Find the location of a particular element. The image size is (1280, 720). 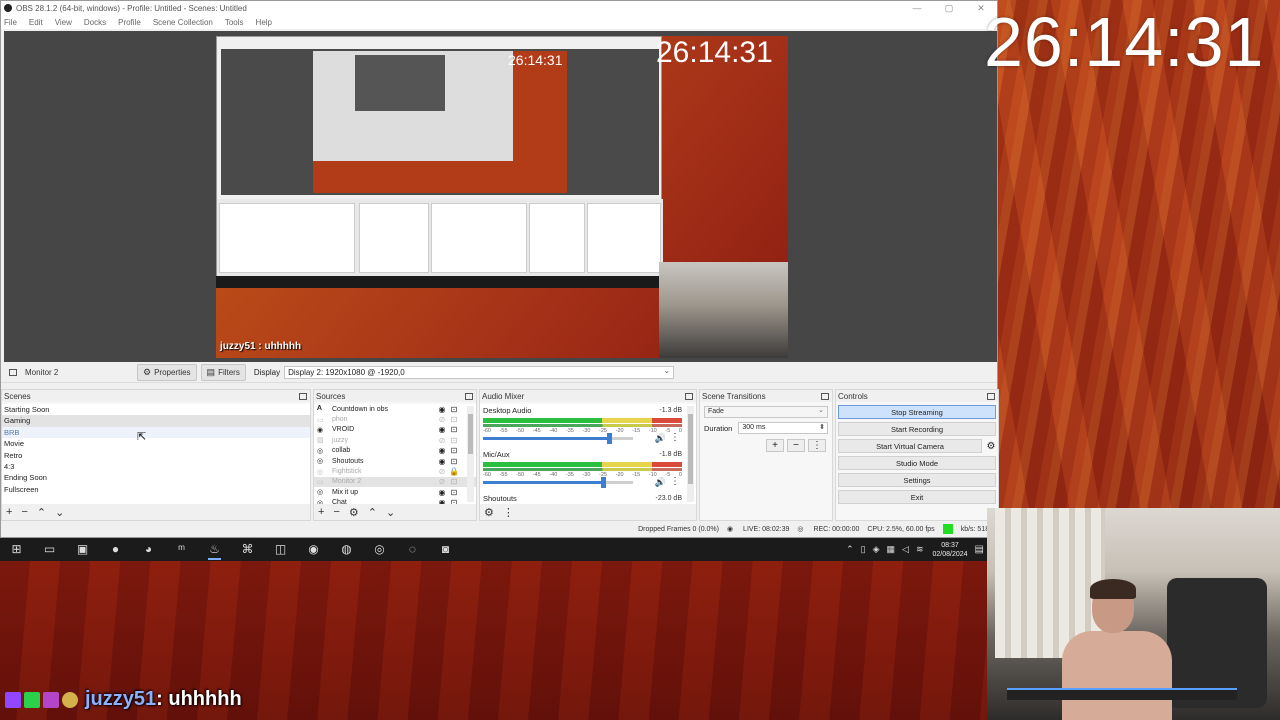

source-item: ◉ VROID ◉ ⊡ is located at coordinates (395, 430).